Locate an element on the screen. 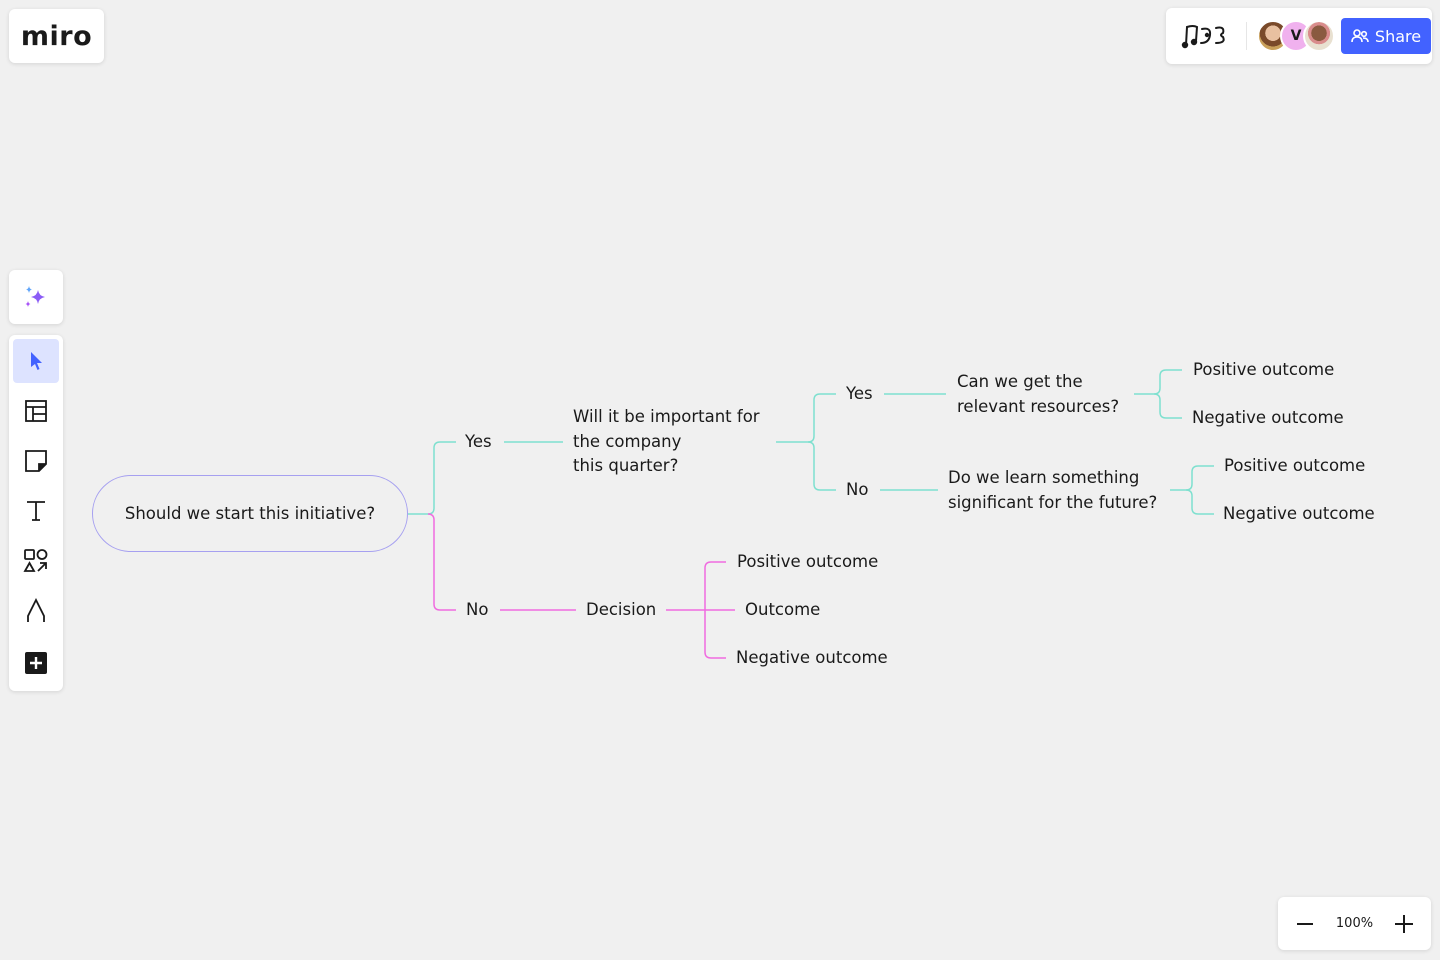 The width and height of the screenshot is (1440, 960). text-icon is located at coordinates (36, 511).